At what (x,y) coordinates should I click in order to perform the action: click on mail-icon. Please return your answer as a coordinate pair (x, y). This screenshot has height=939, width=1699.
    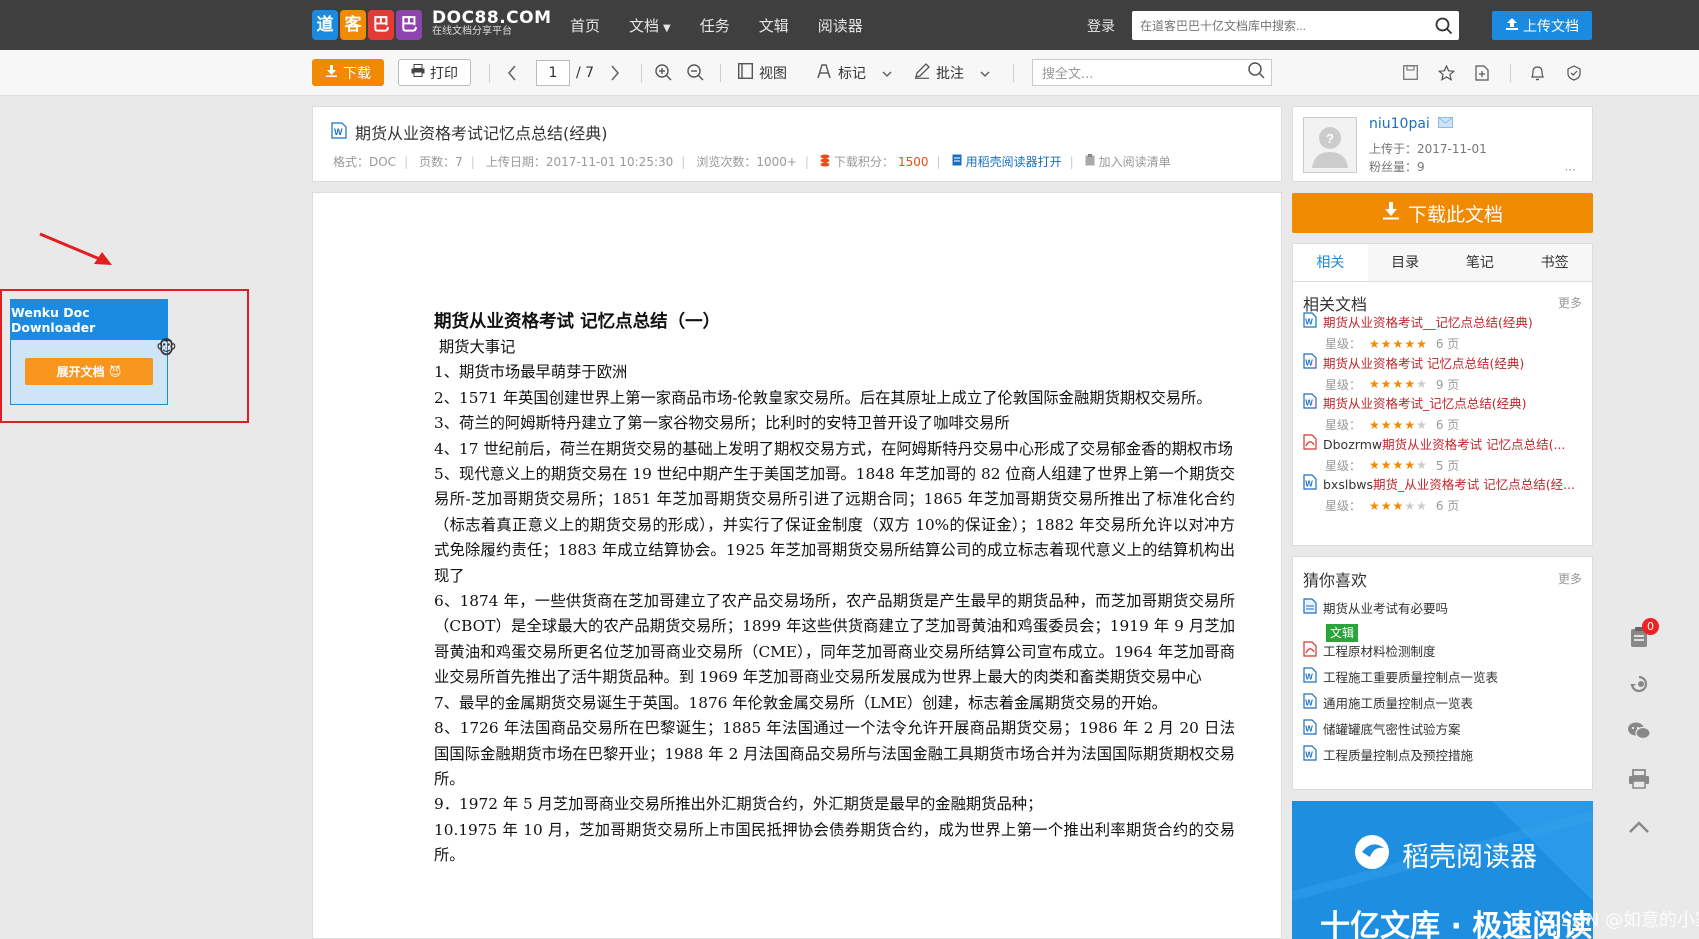
    Looking at the image, I should click on (1445, 124).